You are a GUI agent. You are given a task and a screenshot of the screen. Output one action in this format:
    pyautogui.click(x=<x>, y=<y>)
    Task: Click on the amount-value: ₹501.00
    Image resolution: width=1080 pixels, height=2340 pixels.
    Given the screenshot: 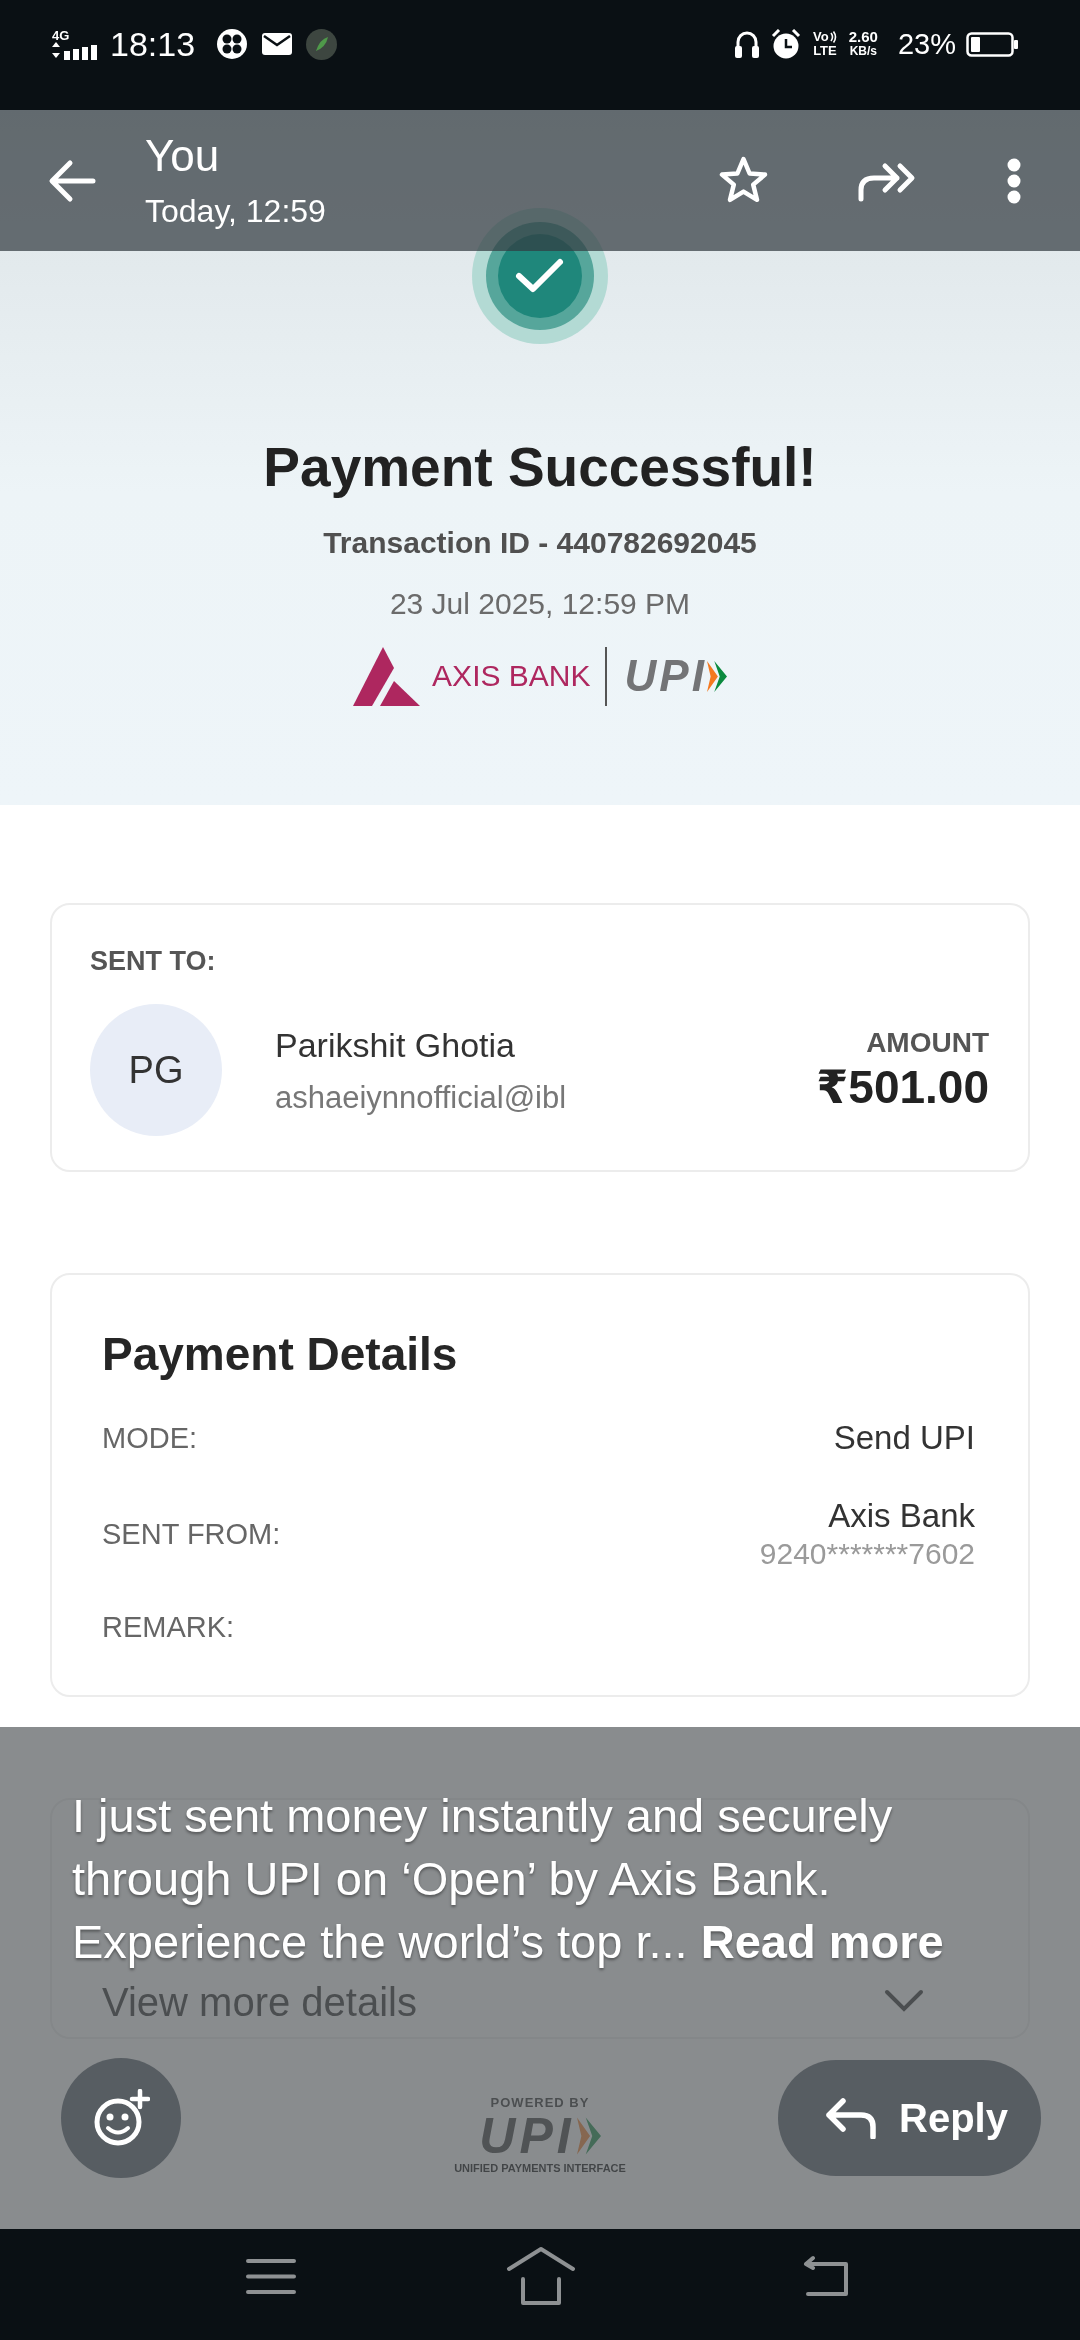 What is the action you would take?
    pyautogui.click(x=902, y=1087)
    